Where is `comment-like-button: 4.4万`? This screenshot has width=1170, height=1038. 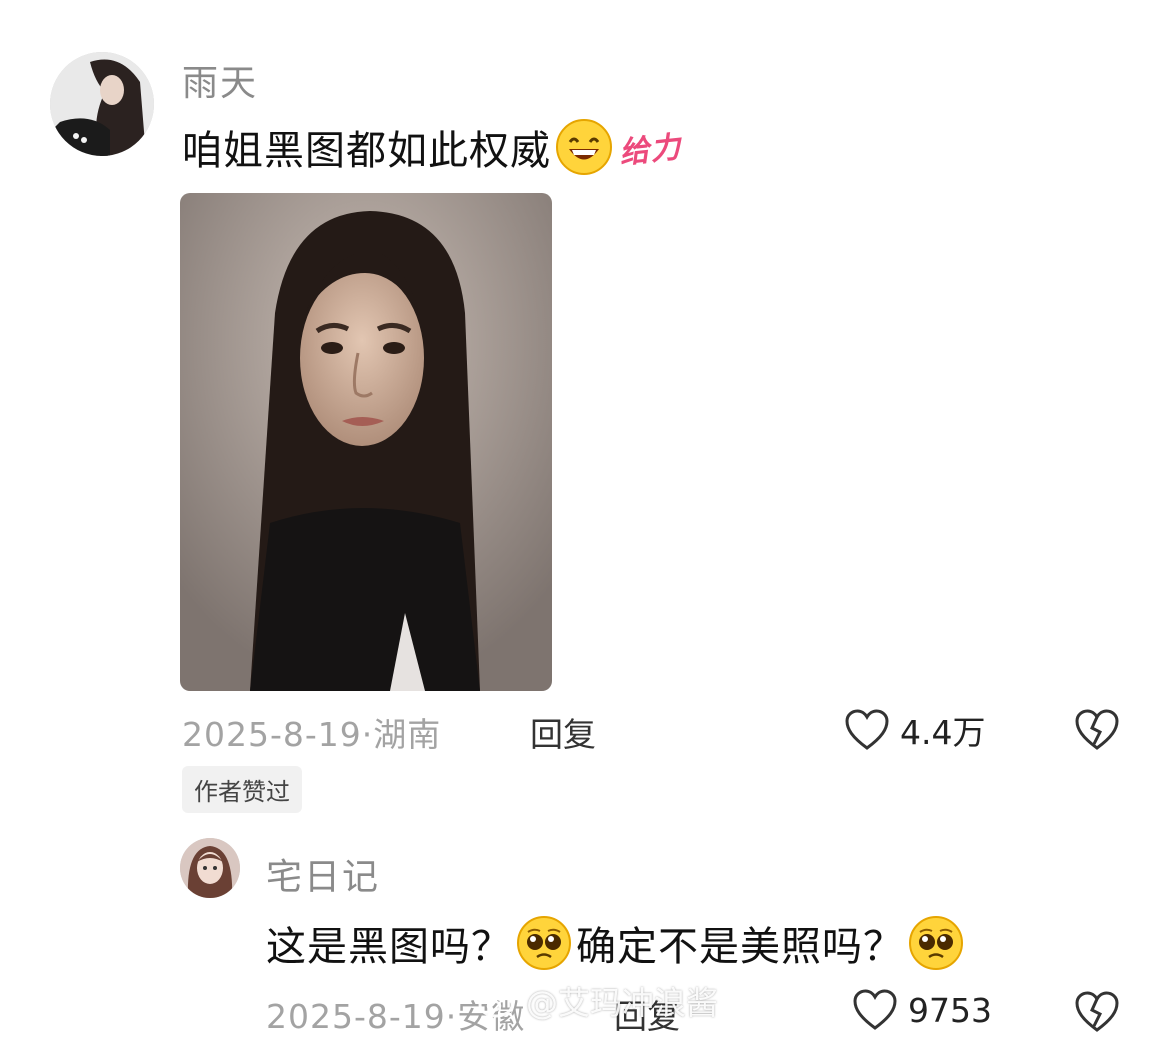
comment-like-button: 4.4万 is located at coordinates (914, 730).